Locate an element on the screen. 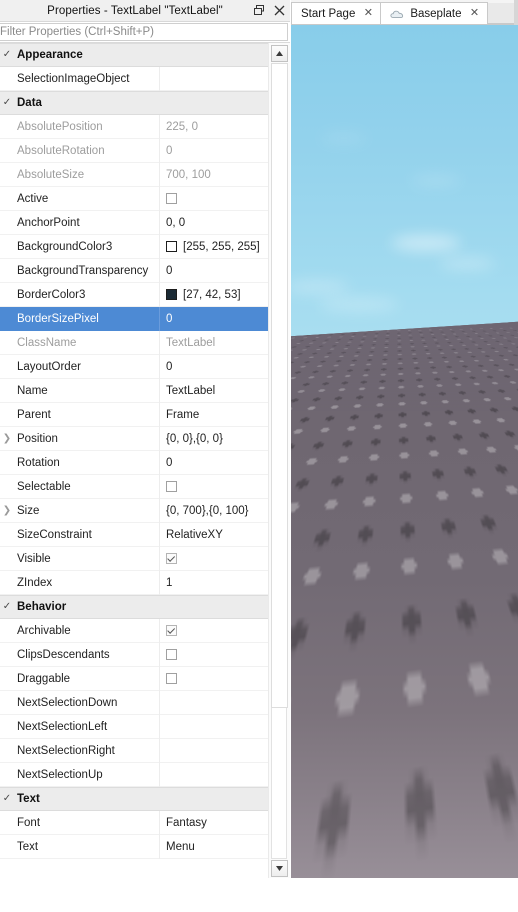 Image resolution: width=518 pixels, height=912 pixels. property-name: Position is located at coordinates (37, 438).